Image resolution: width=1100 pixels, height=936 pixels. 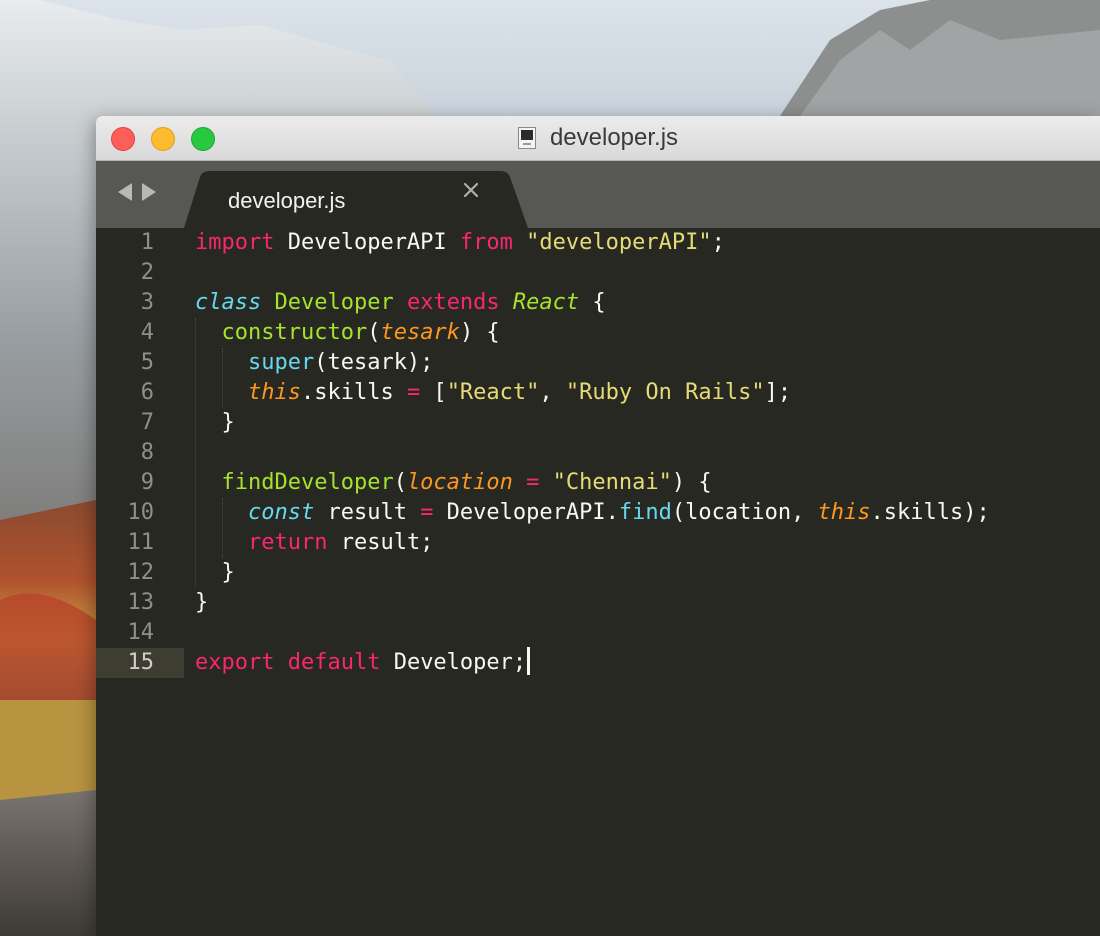 I want to click on forward-arrow-icon, so click(x=149, y=192).